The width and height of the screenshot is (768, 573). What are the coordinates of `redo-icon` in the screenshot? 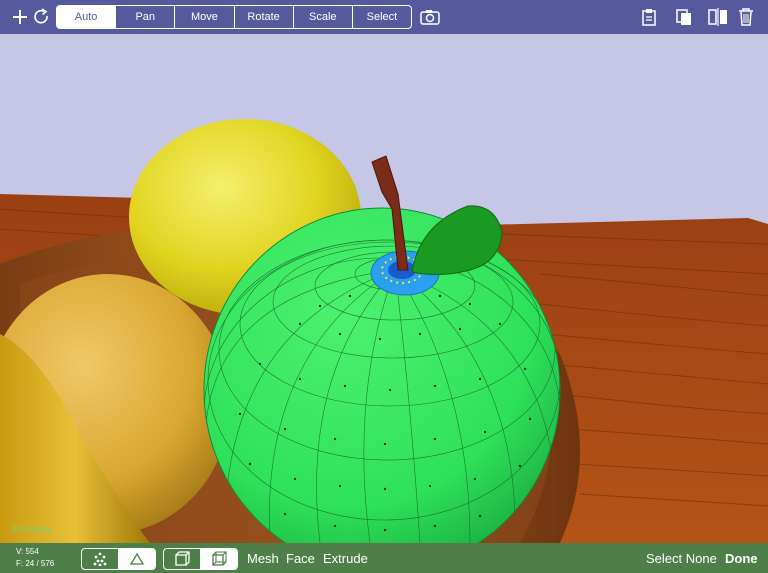 It's located at (42, 17).